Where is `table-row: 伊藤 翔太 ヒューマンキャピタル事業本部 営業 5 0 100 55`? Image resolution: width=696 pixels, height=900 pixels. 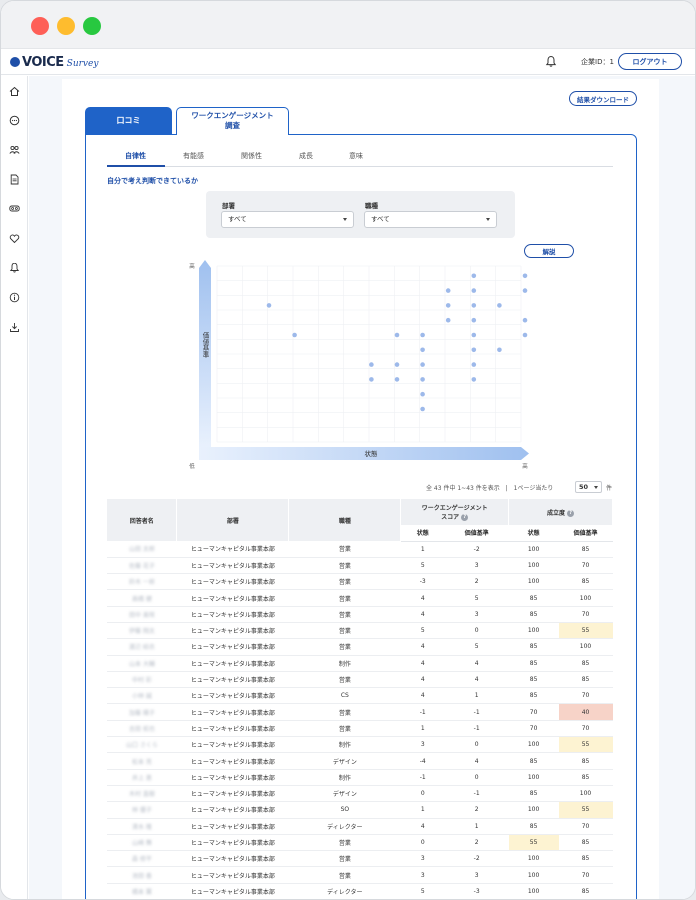
table-row: 伊藤 翔太 ヒューマンキャピタル事業本部 営業 5 0 100 55 is located at coordinates (360, 631).